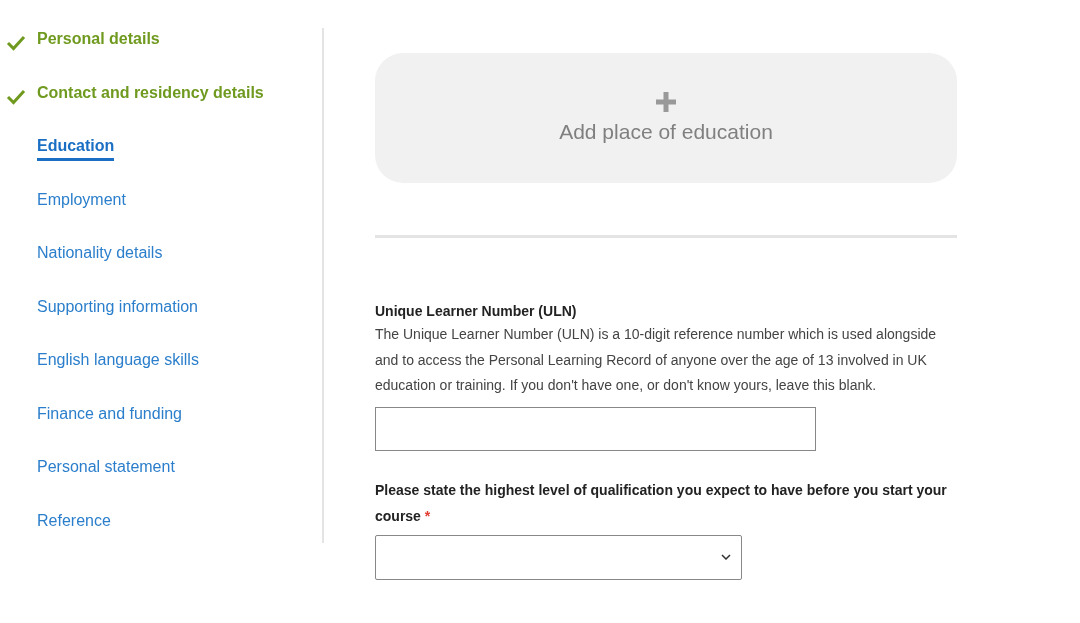  I want to click on sidebar-link: Supporting information, so click(117, 308).